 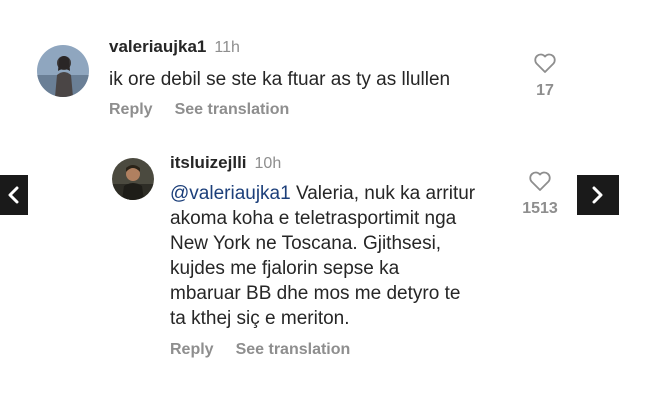 I want to click on next-button, so click(x=598, y=195).